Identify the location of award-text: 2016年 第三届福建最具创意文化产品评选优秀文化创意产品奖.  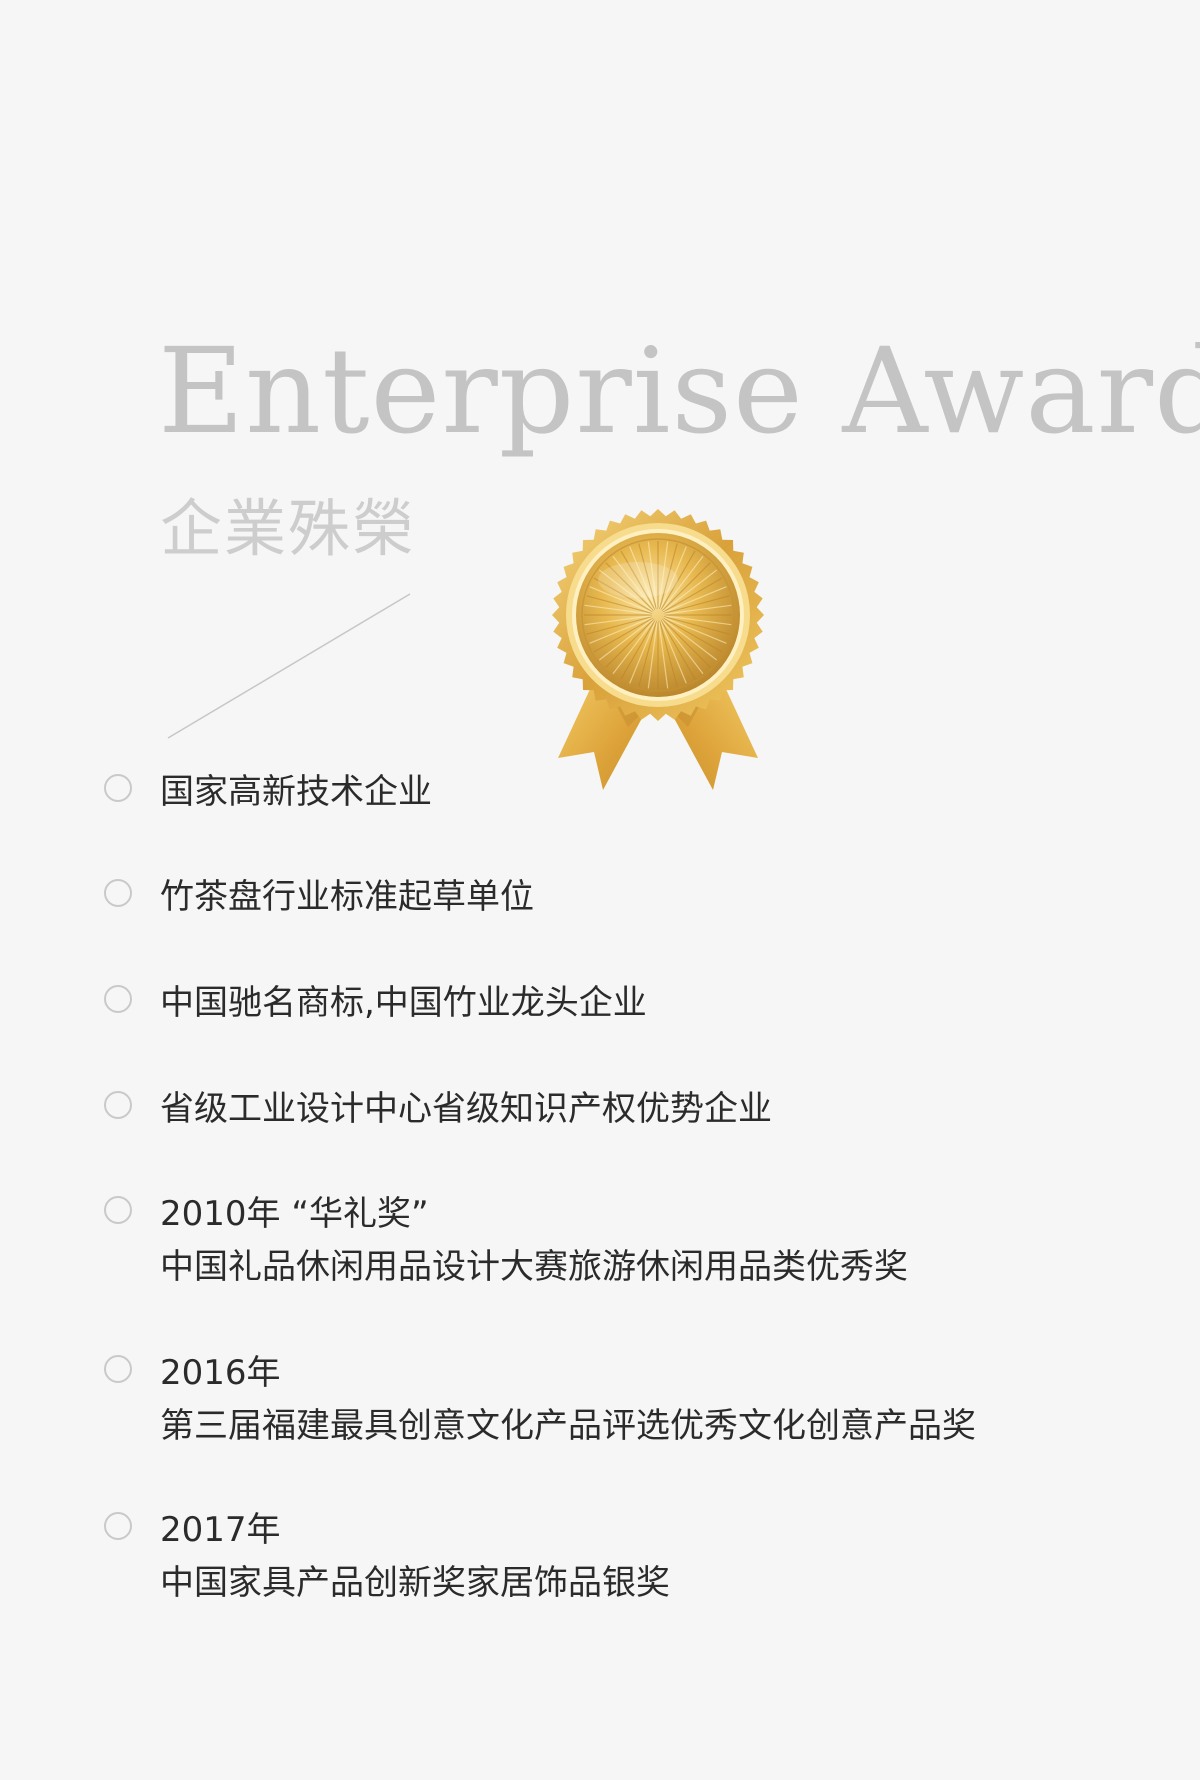
(568, 1400).